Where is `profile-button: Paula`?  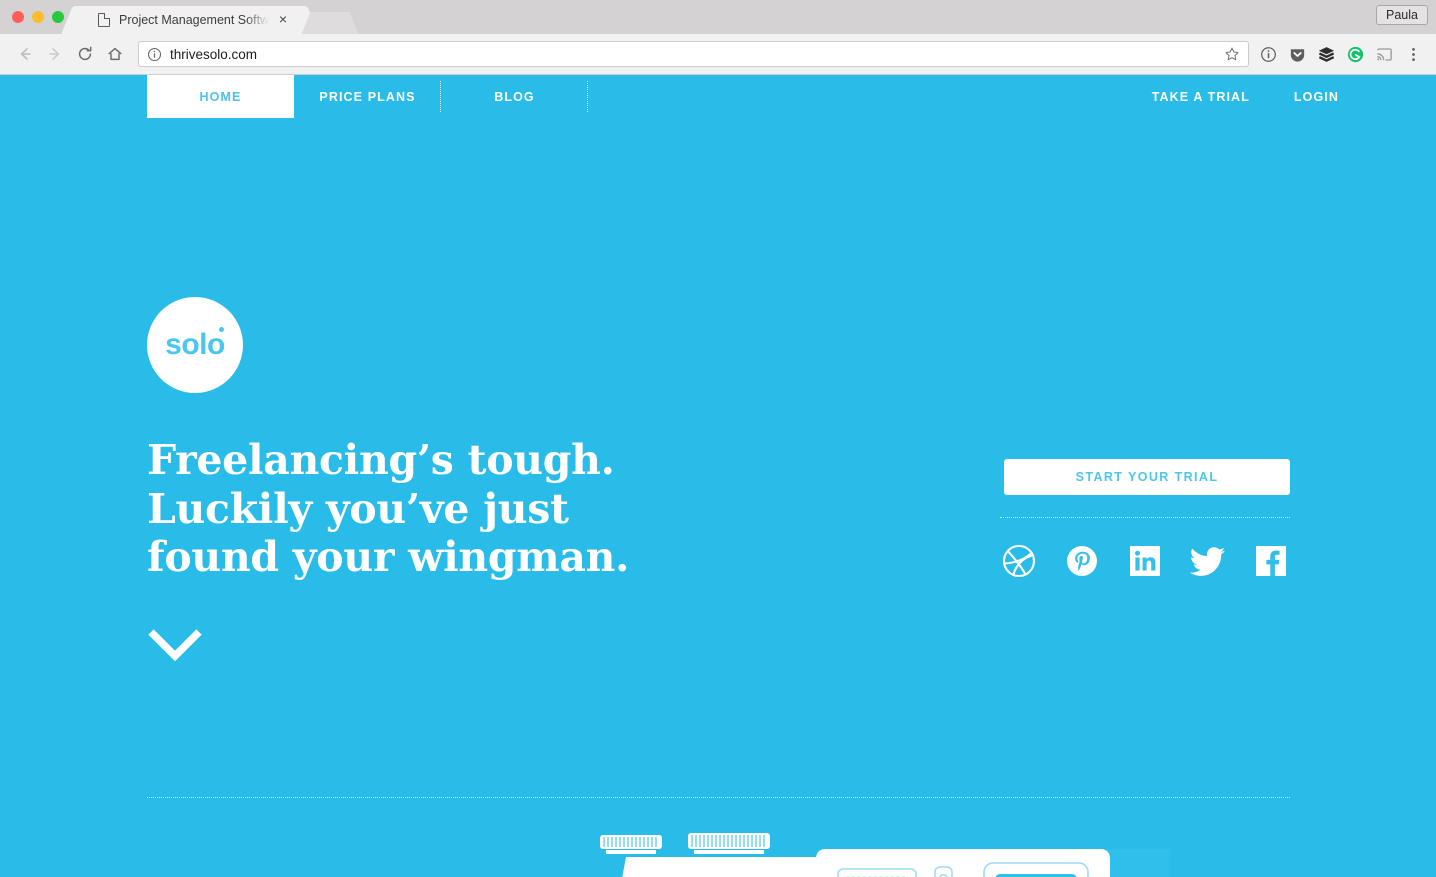
profile-button: Paula is located at coordinates (1402, 15).